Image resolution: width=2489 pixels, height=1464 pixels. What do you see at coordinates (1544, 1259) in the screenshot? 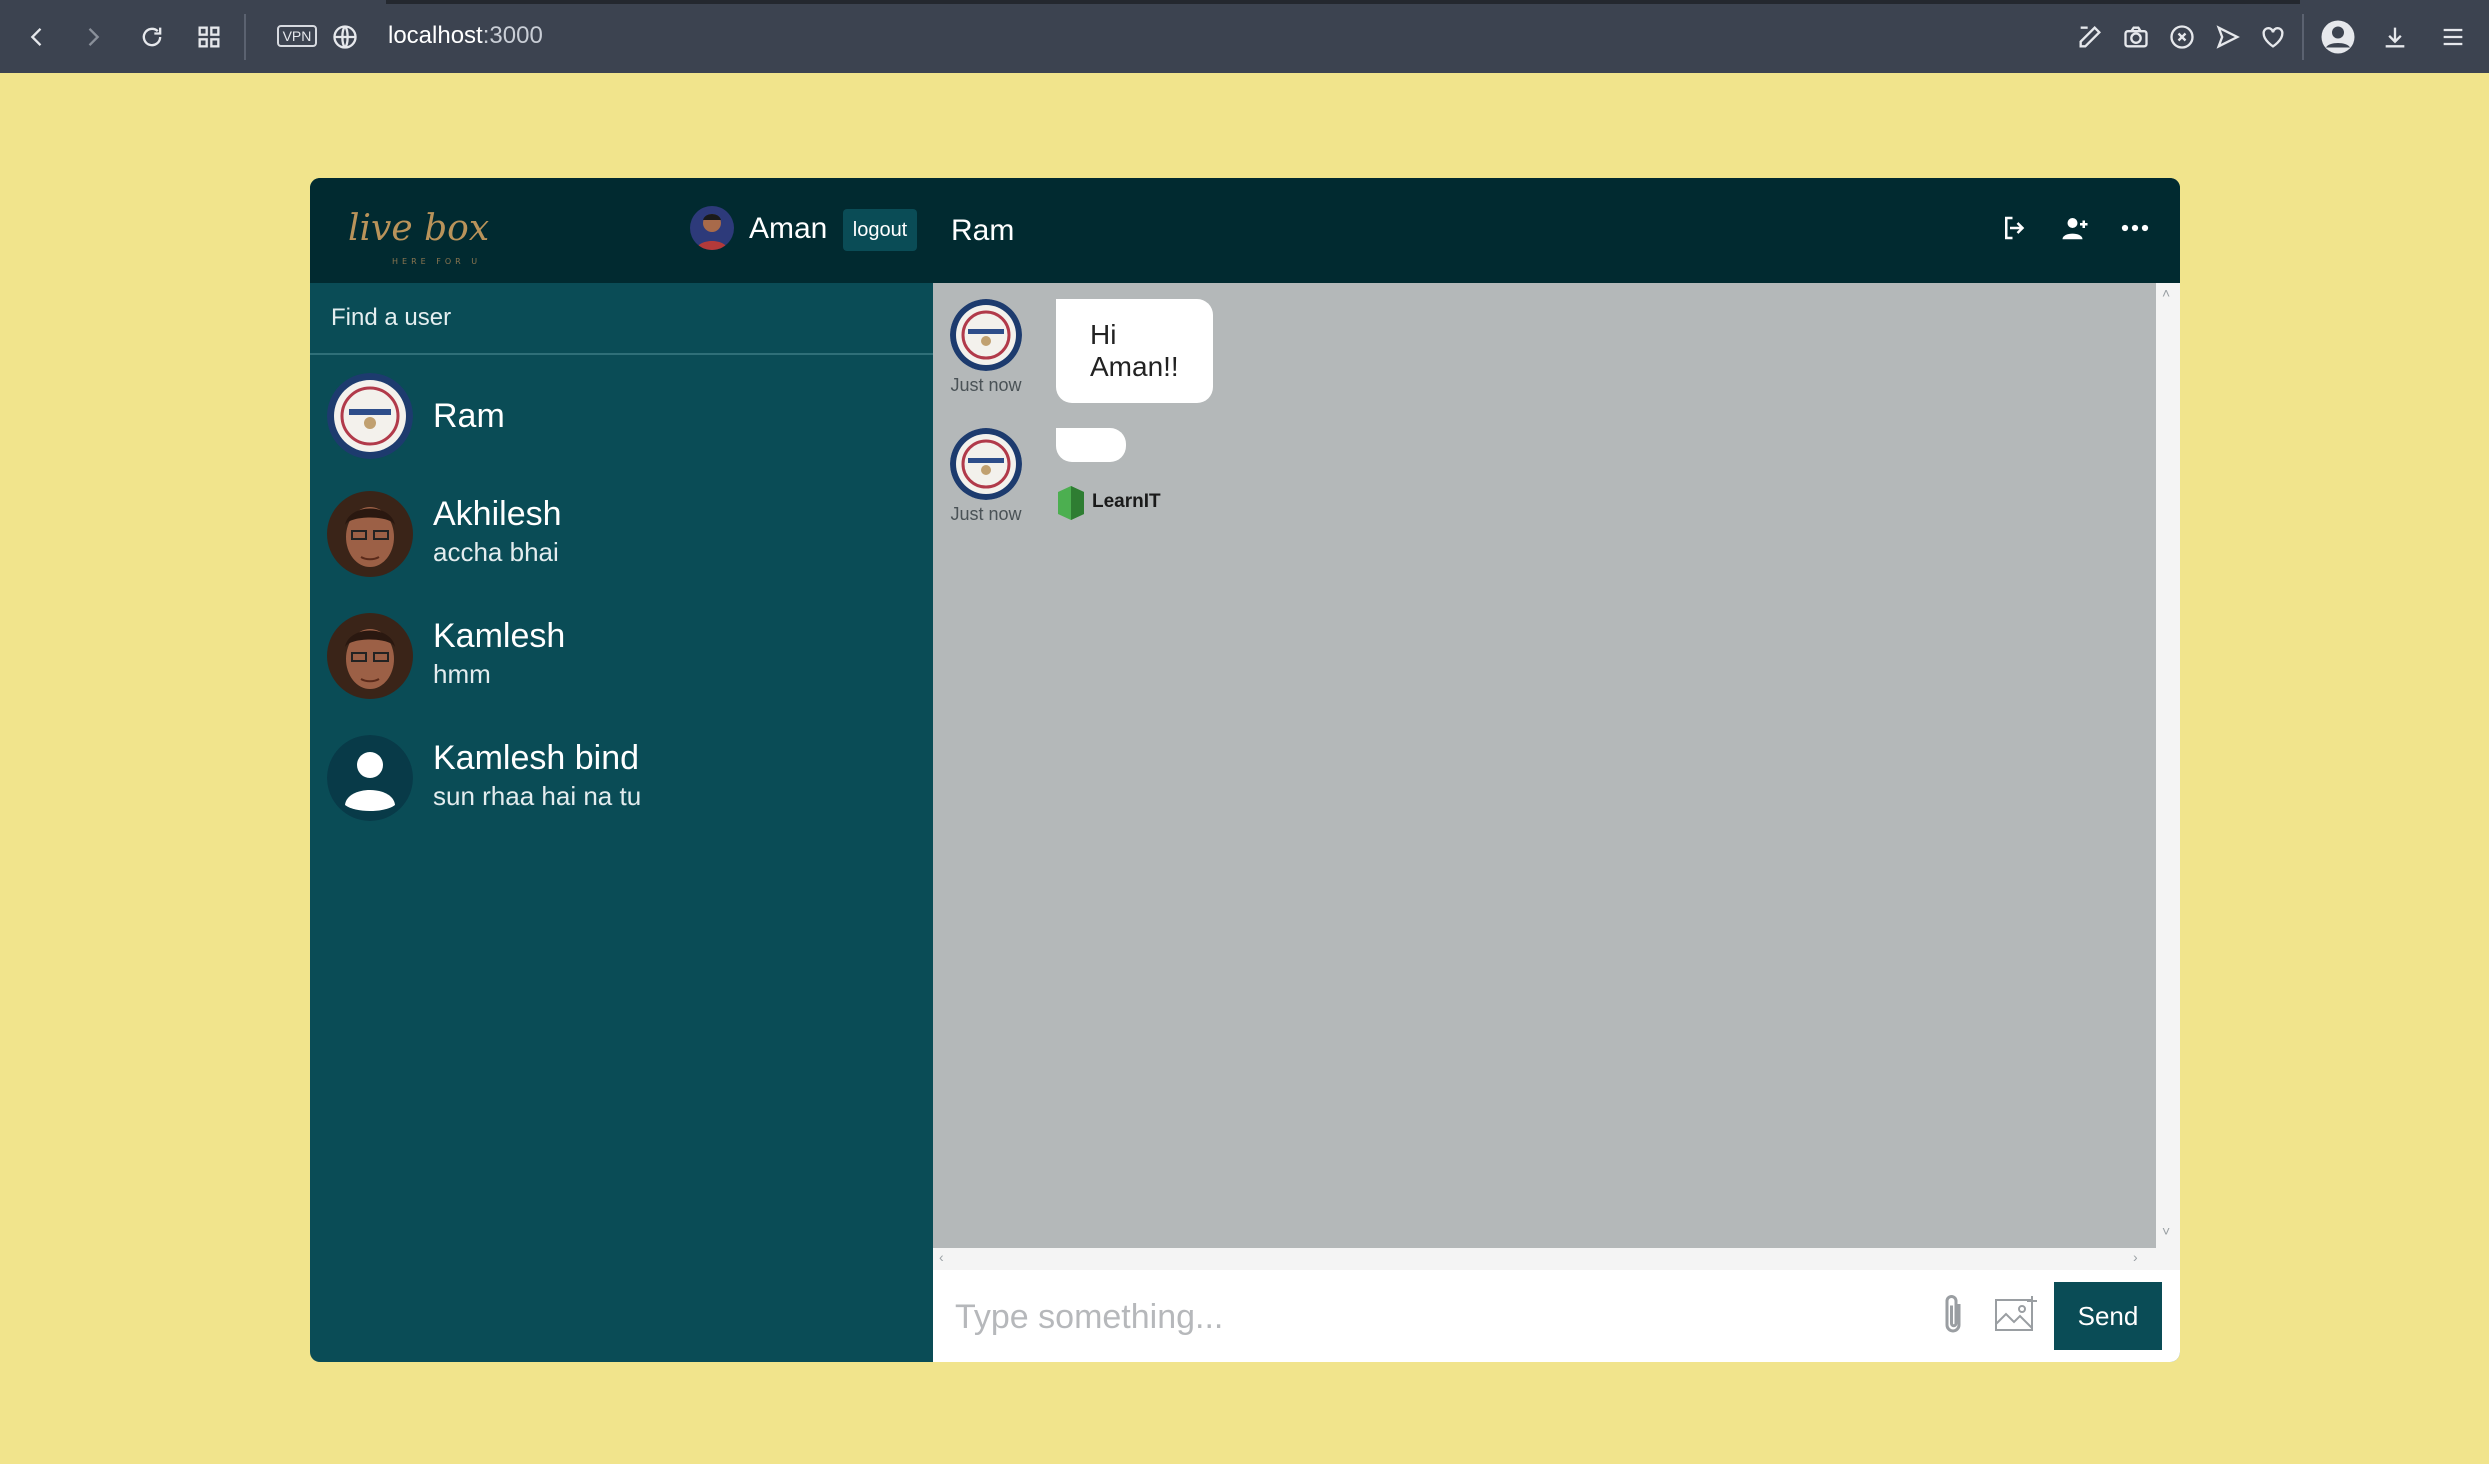
I see `messages-horizontal-scrollbar: ‹ ›` at bounding box center [1544, 1259].